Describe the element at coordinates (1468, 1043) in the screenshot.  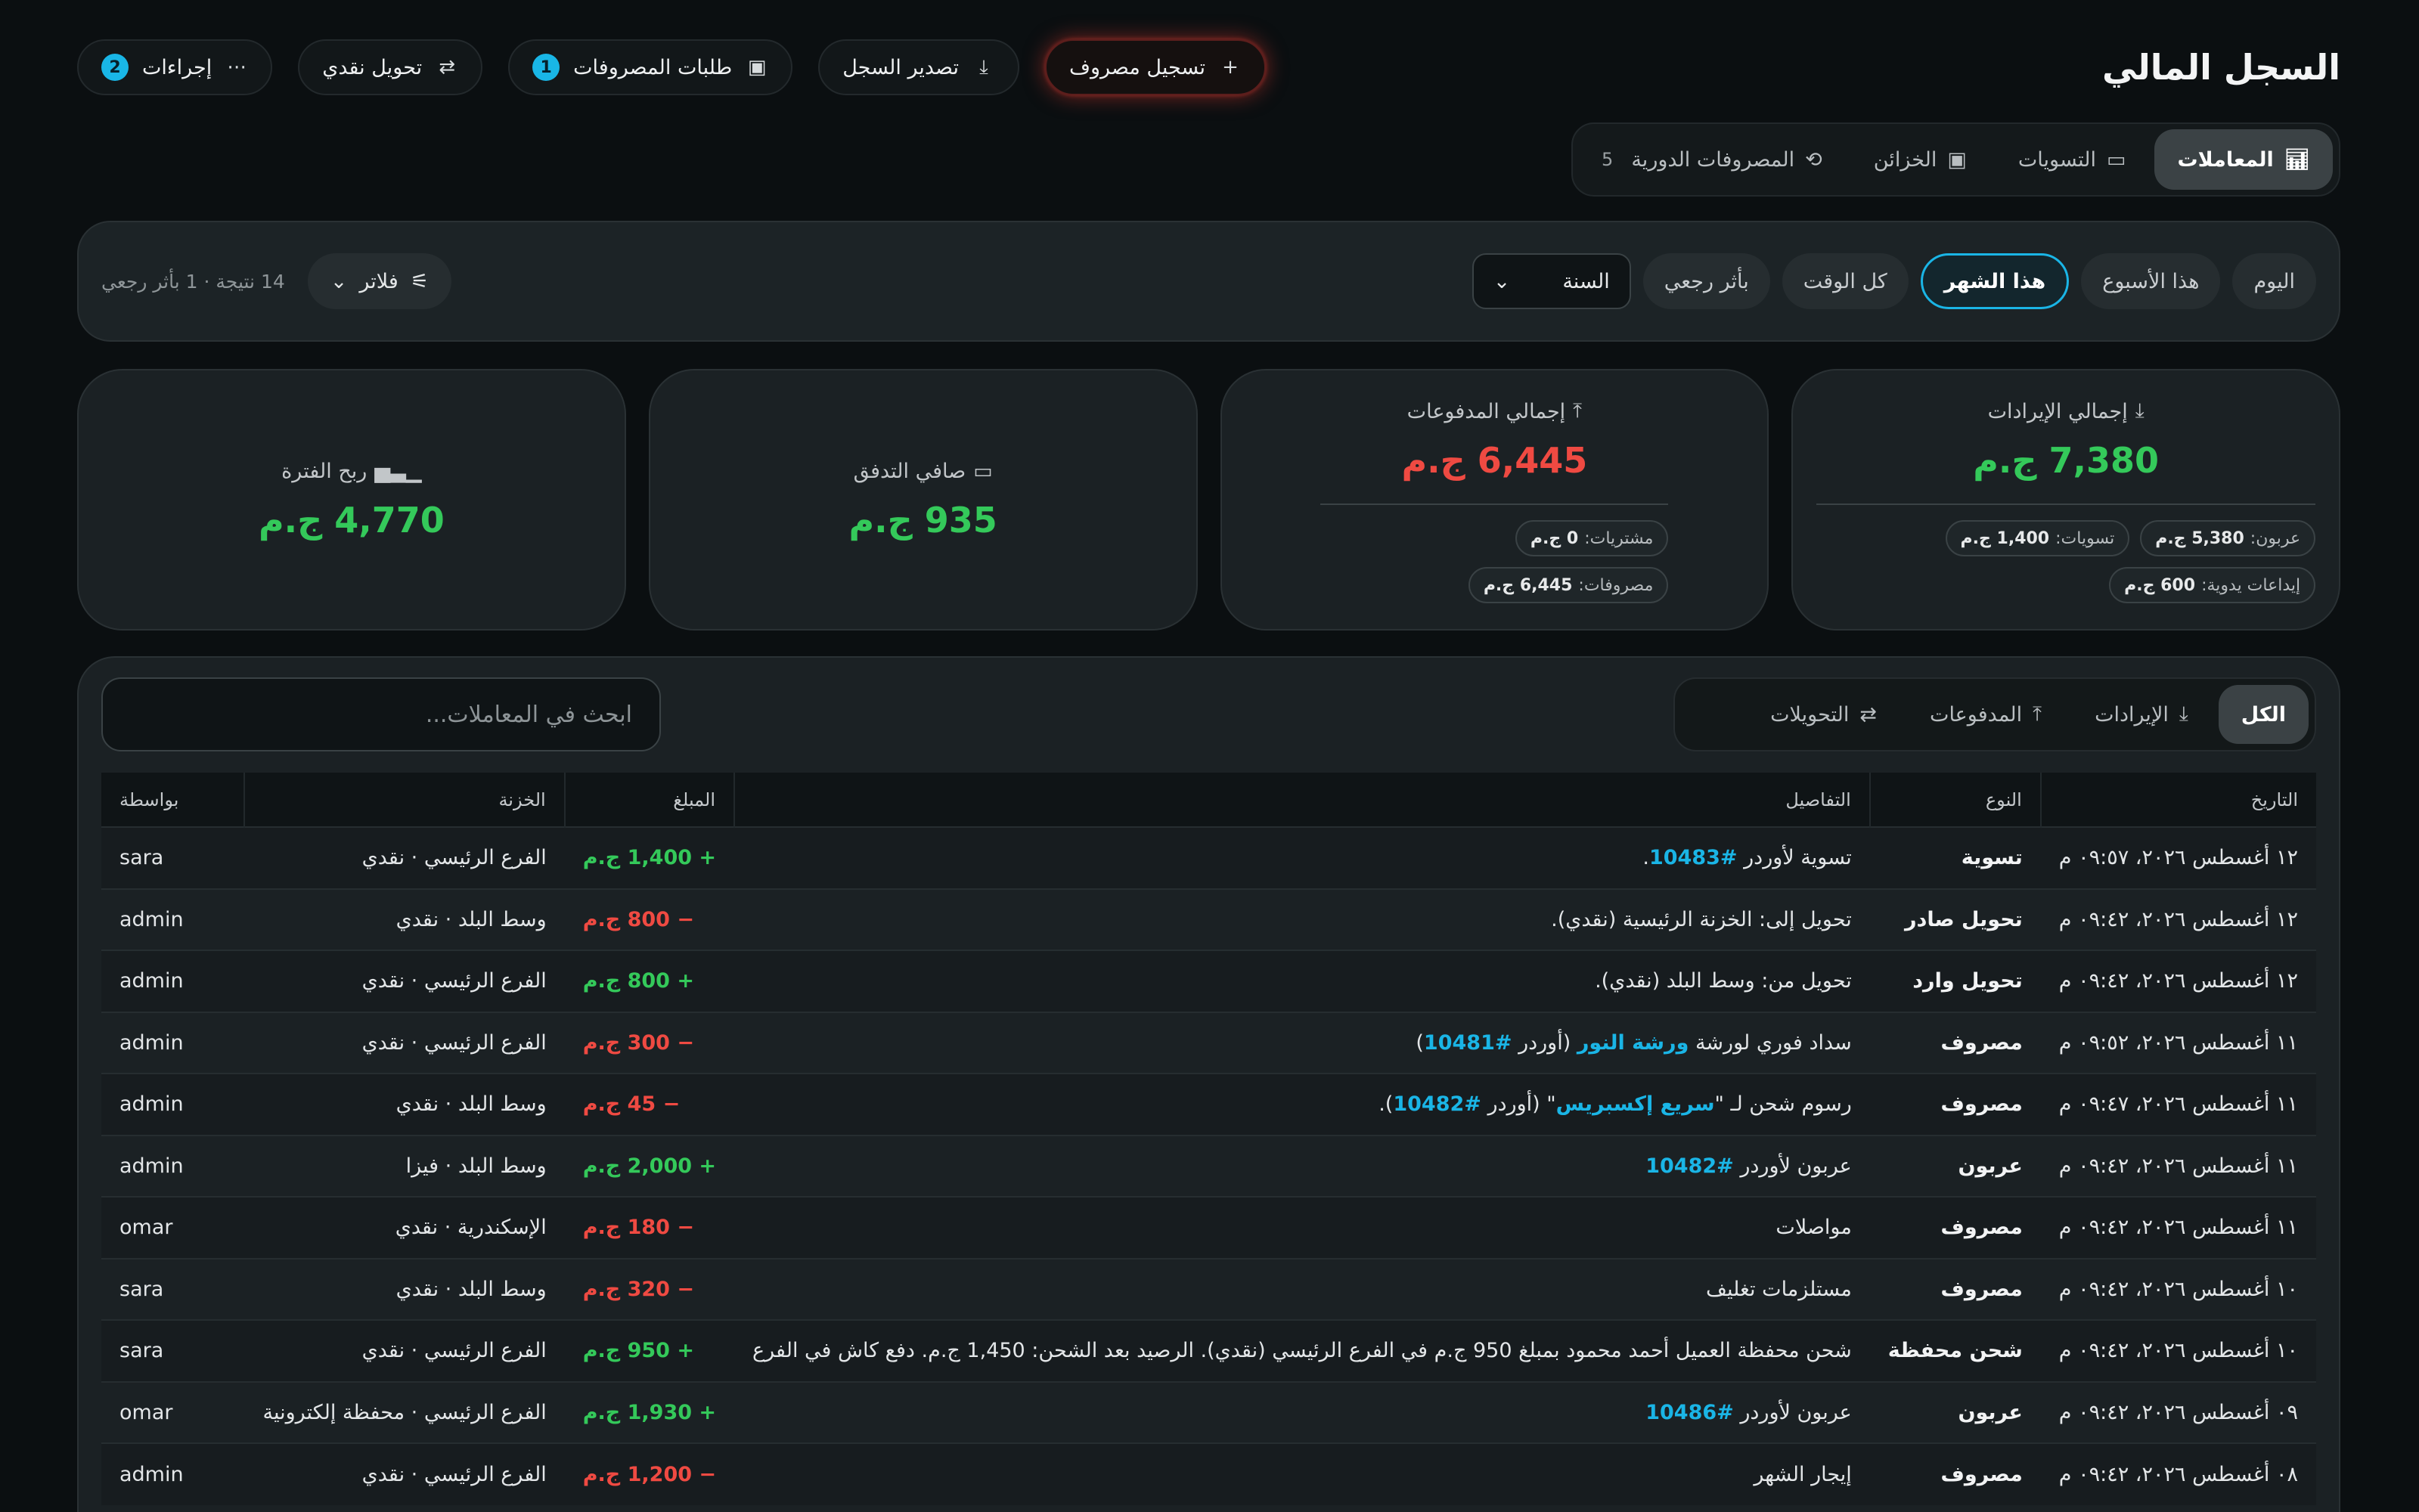
I see `order-link: #10481` at that location.